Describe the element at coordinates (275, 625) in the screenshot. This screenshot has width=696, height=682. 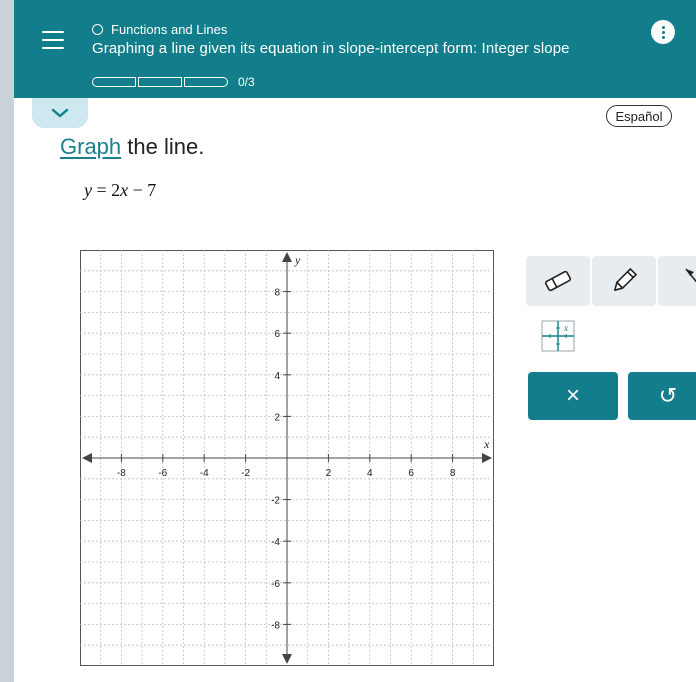
I see `y-tick-label: -8` at that location.